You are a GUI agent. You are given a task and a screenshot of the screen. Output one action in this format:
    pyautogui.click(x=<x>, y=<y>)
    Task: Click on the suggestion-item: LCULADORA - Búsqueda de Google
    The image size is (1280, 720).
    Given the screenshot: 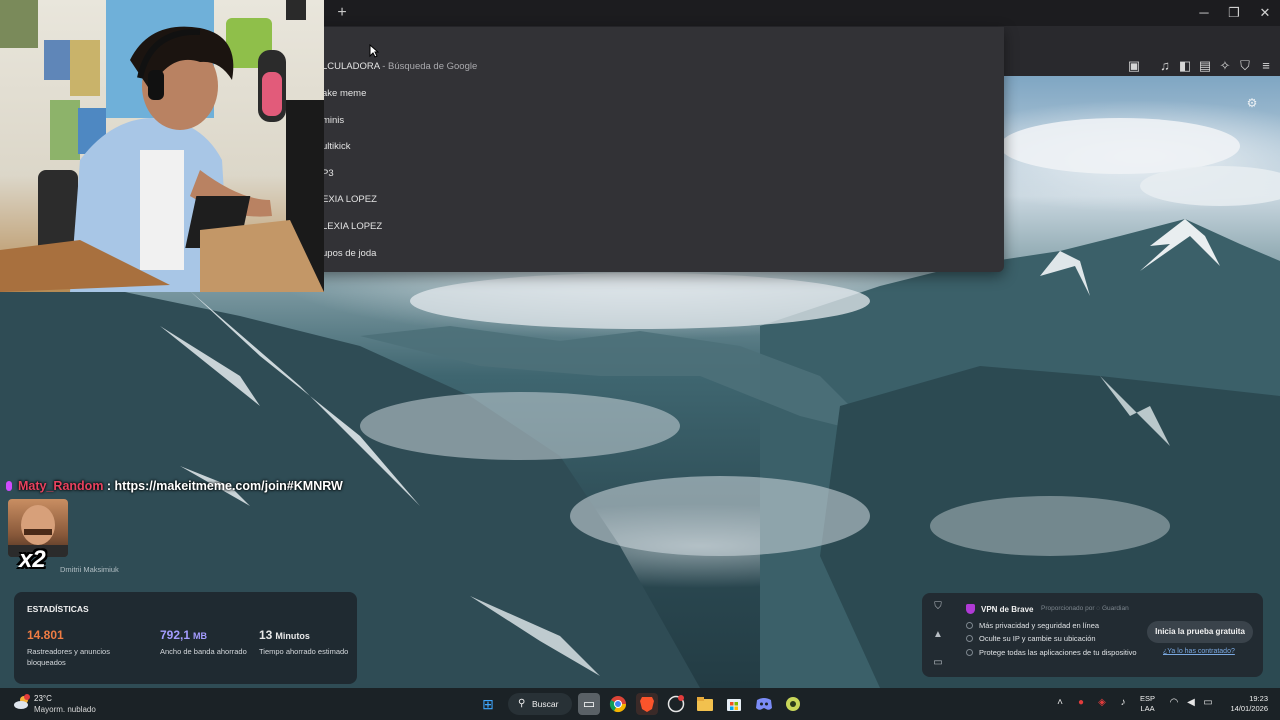 What is the action you would take?
    pyautogui.click(x=399, y=67)
    